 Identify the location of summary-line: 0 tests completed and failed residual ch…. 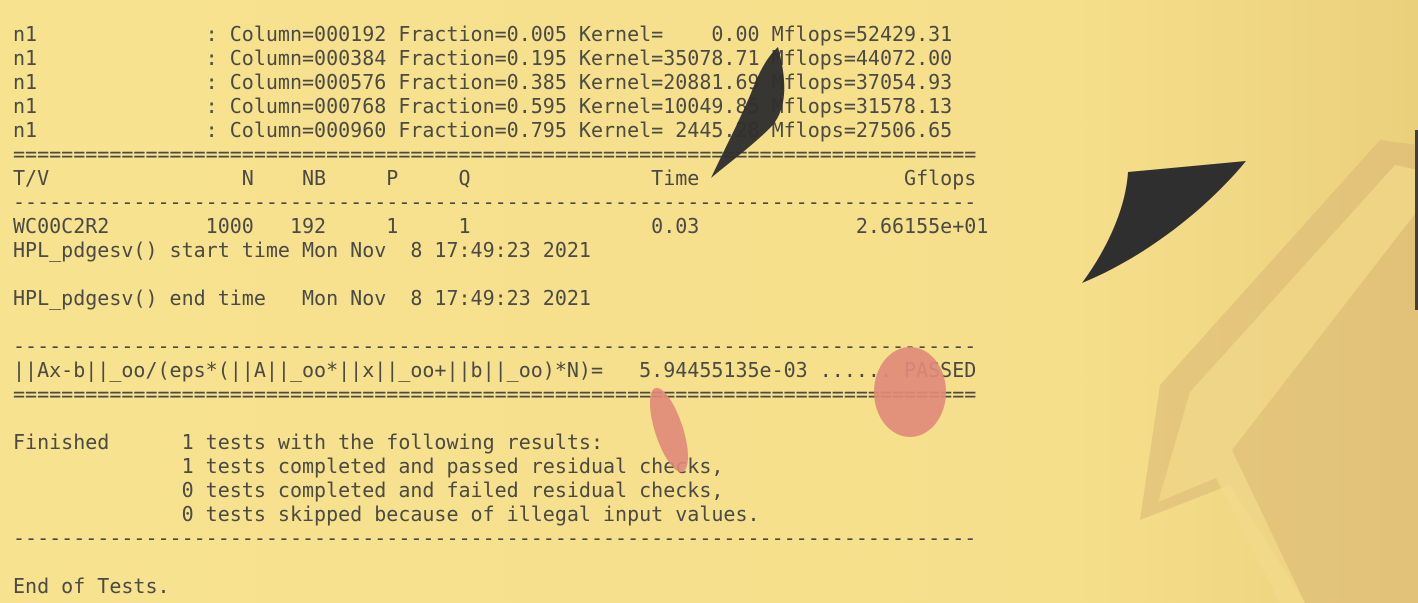
(368, 490).